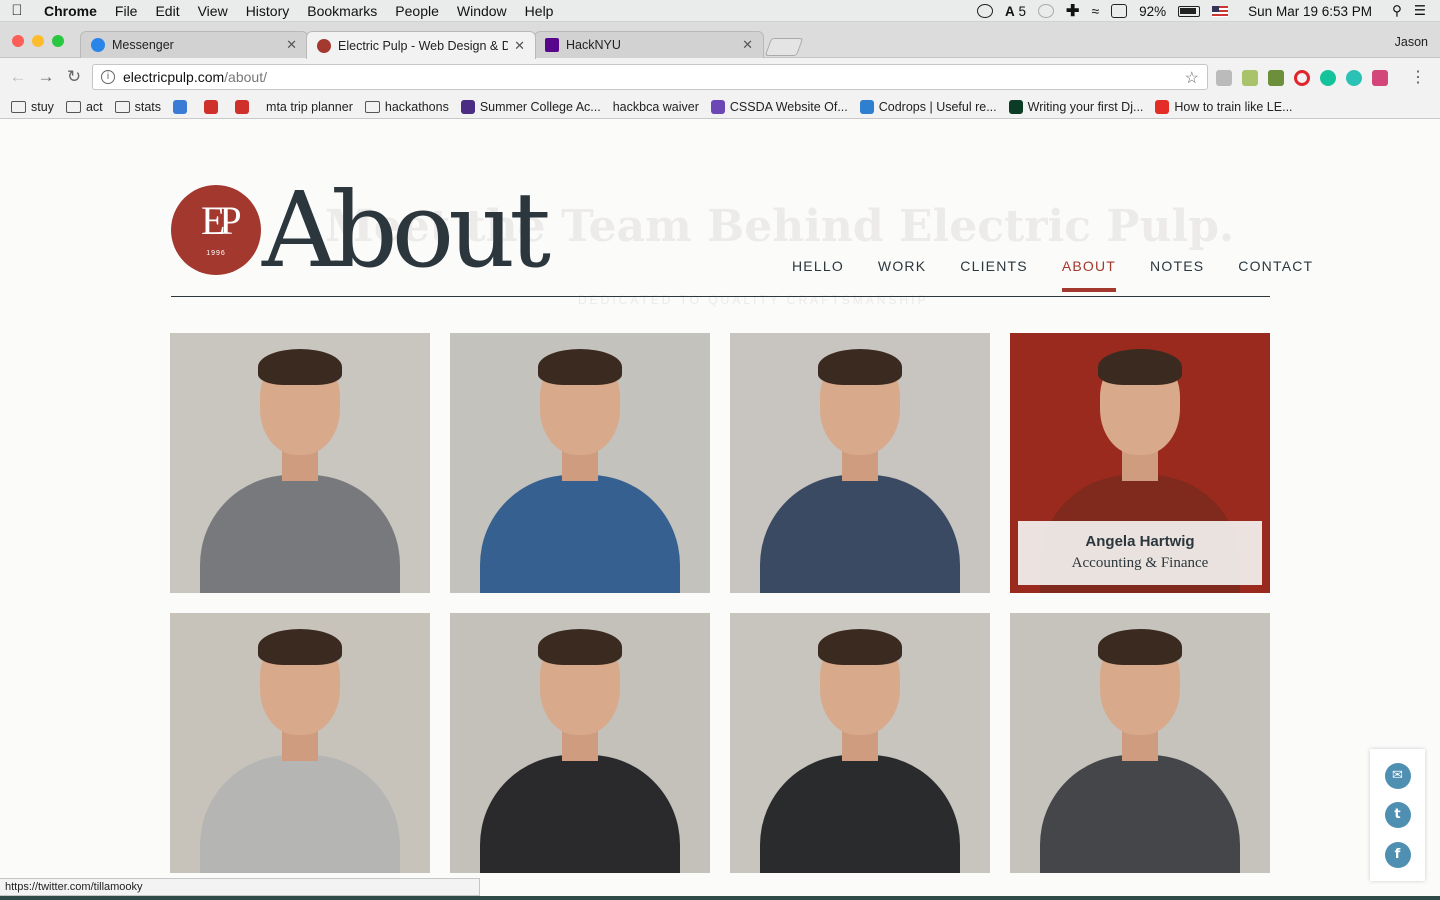  Describe the element at coordinates (268, 11) in the screenshot. I see `menu-history: History` at that location.